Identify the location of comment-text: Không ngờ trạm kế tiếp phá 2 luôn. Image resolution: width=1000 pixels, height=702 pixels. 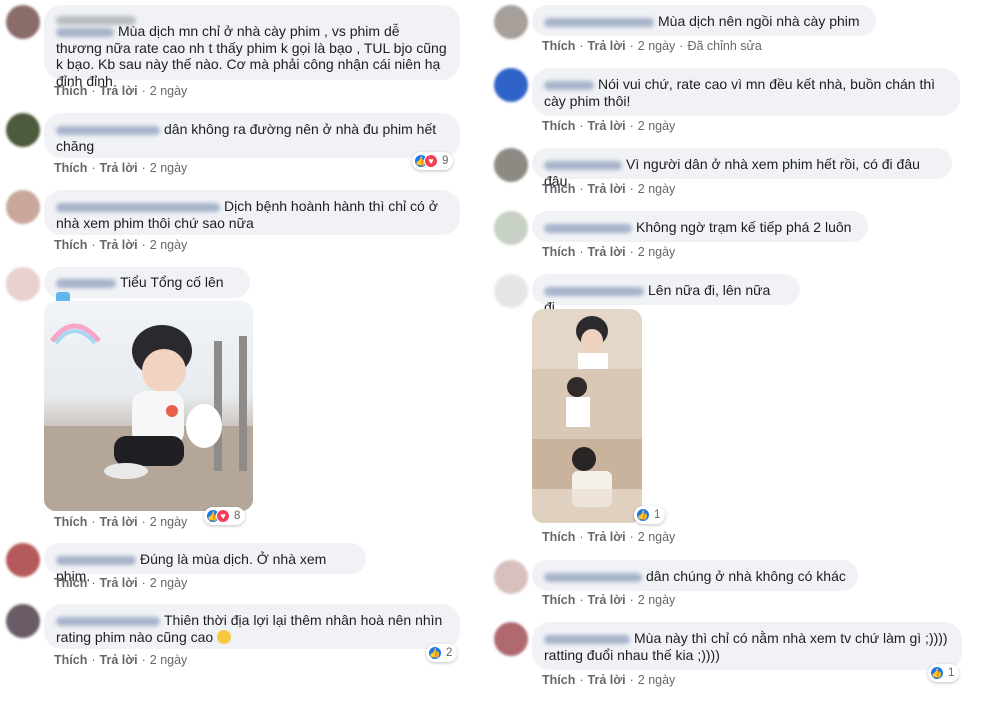
(744, 227).